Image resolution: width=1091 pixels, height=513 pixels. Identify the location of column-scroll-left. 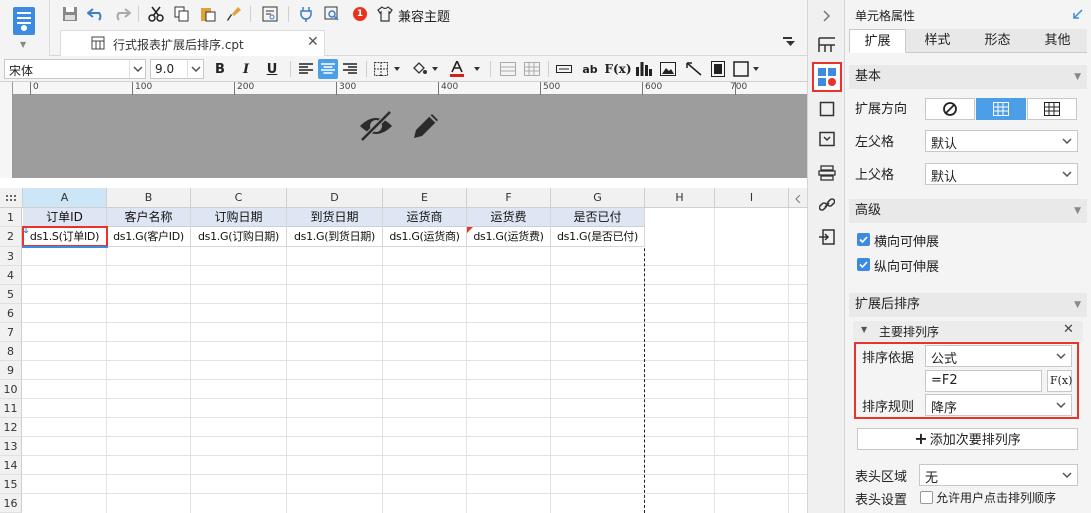
(798, 198).